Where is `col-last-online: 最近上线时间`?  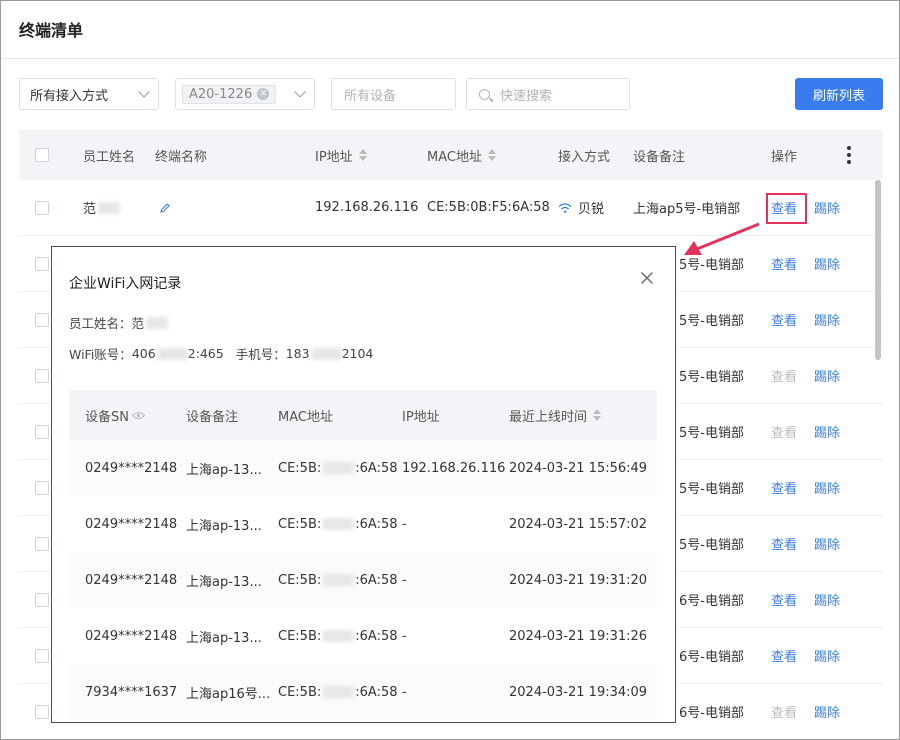 col-last-online: 最近上线时间 is located at coordinates (555, 415).